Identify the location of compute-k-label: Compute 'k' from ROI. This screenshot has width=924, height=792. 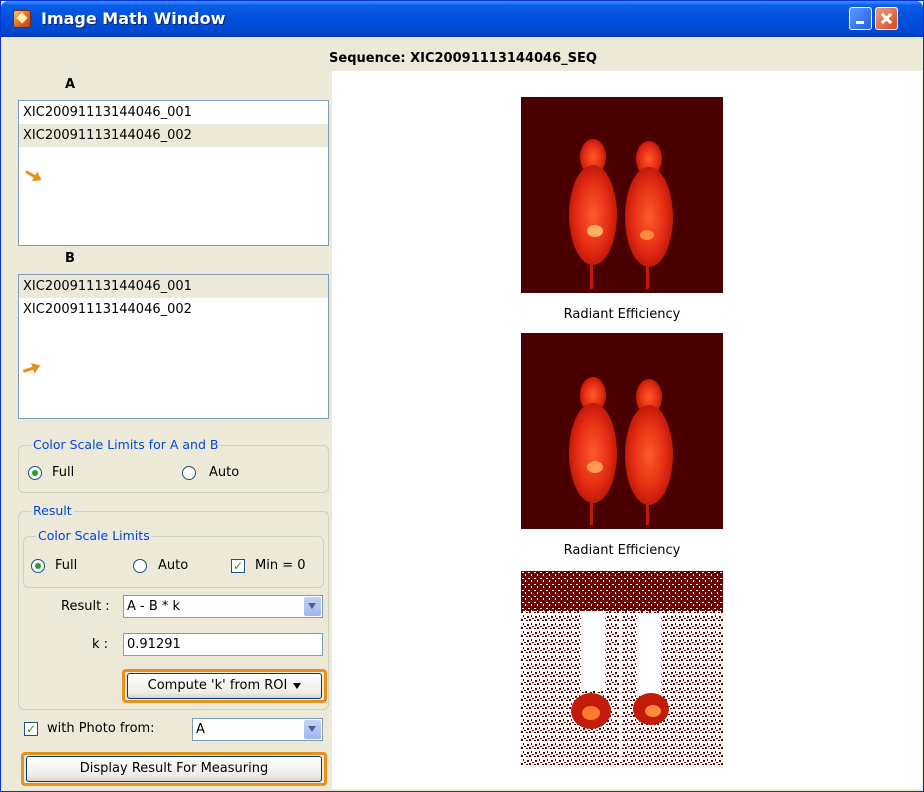
(217, 685).